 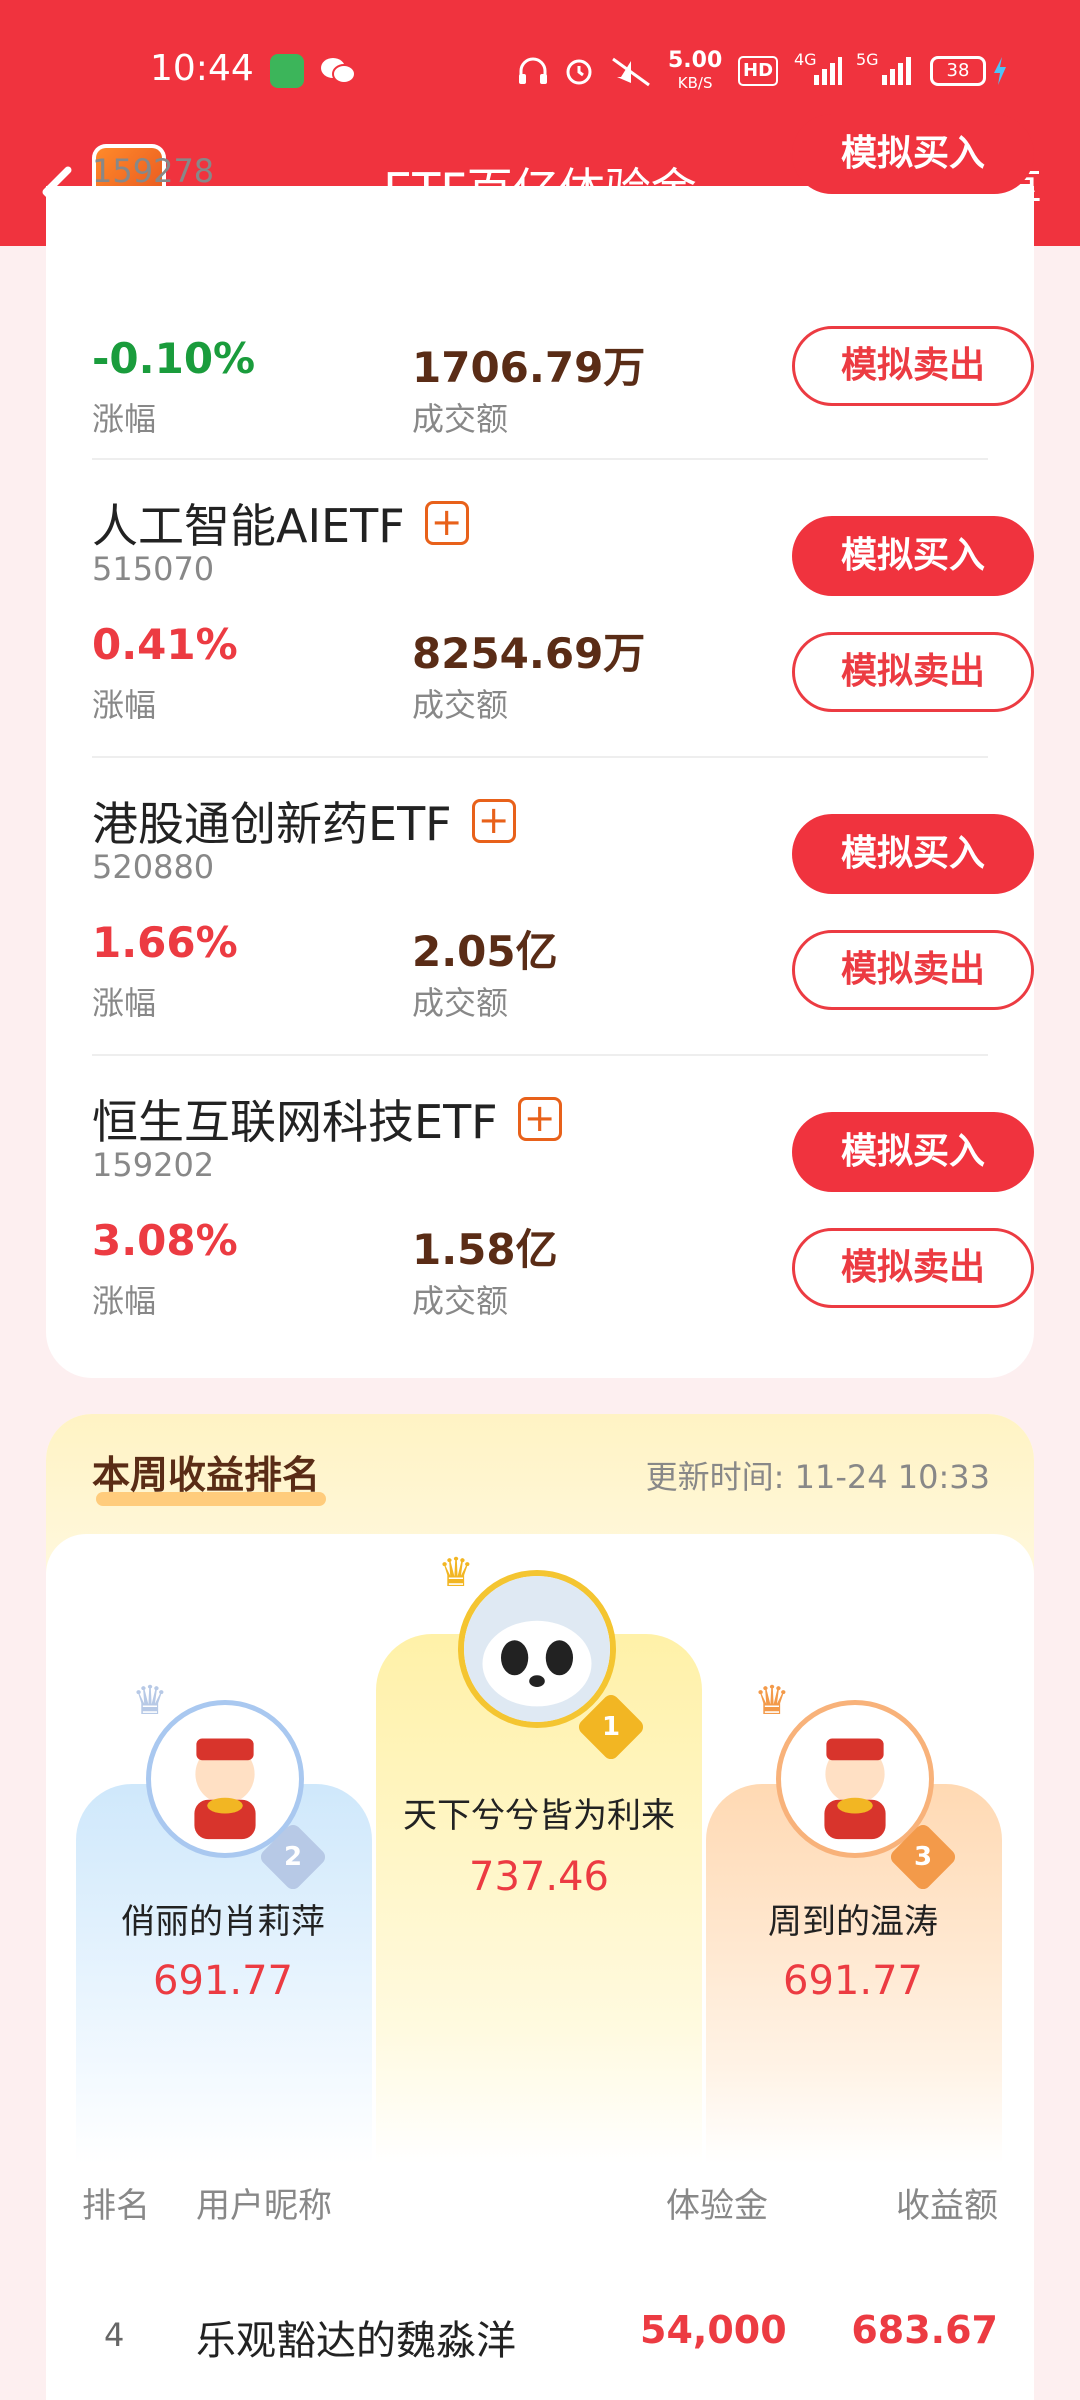 What do you see at coordinates (116, 2206) in the screenshot?
I see `col-rank: 排名` at bounding box center [116, 2206].